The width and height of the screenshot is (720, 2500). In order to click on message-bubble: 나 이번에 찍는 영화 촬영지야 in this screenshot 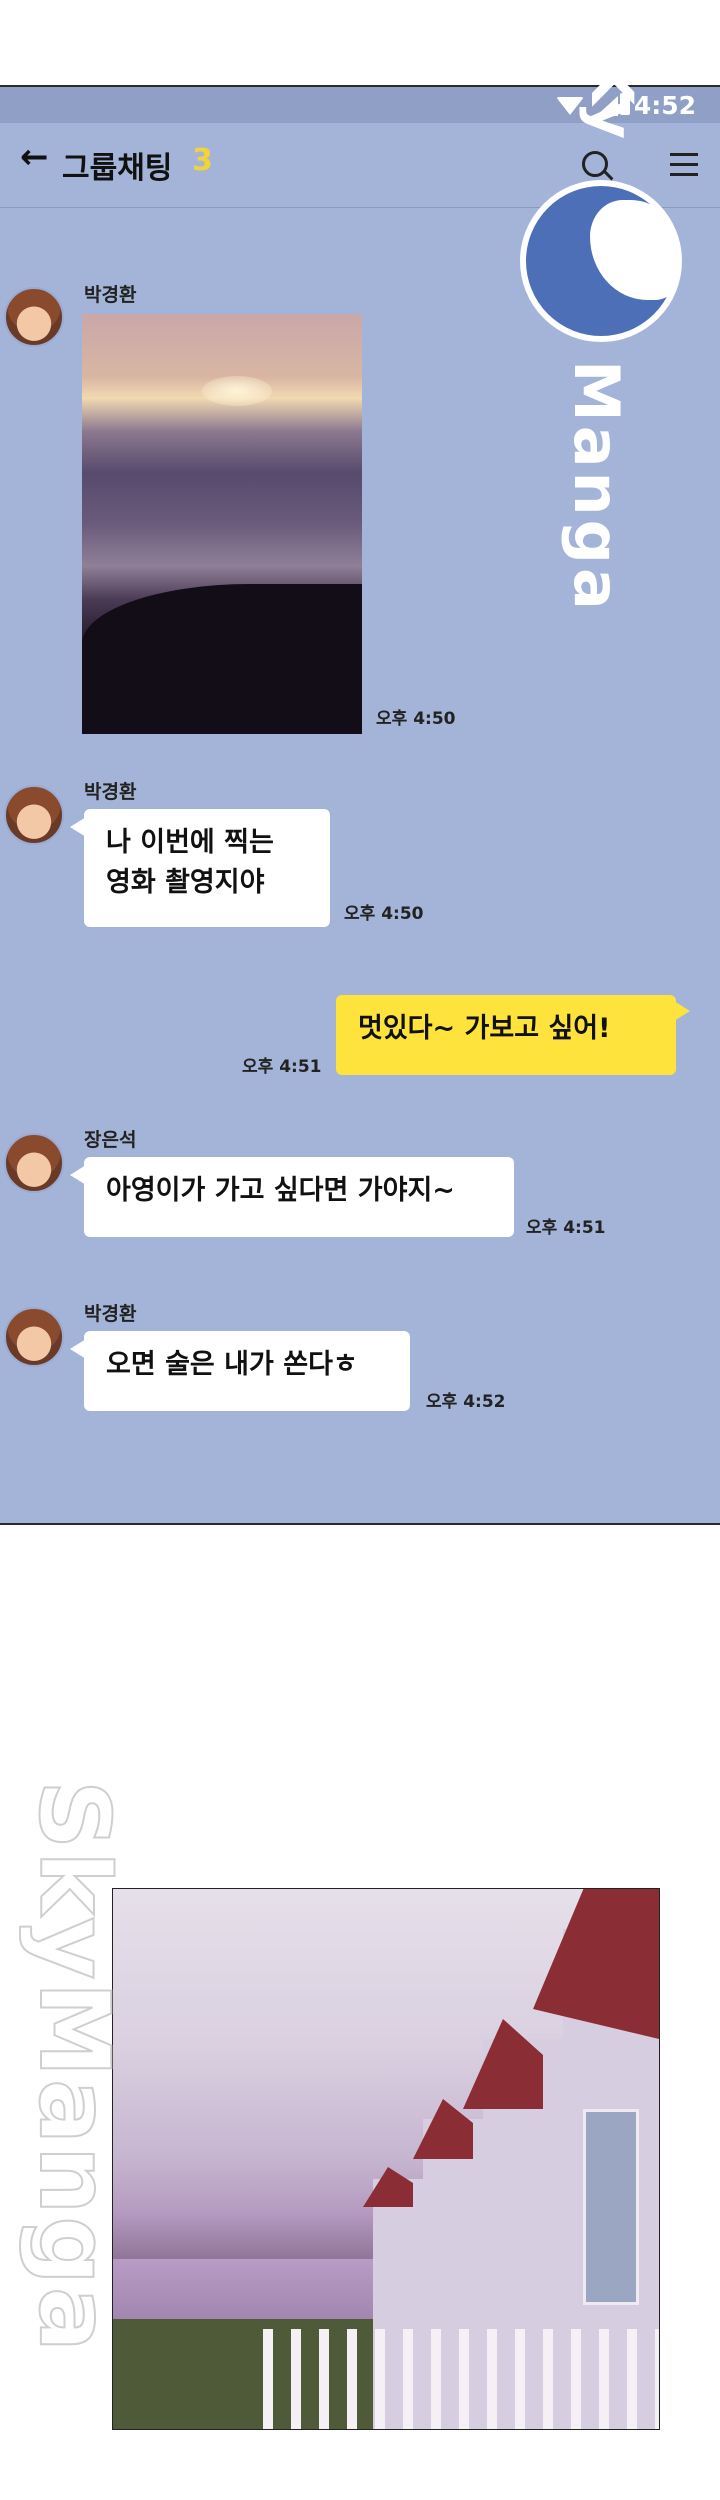, I will do `click(200, 868)`.